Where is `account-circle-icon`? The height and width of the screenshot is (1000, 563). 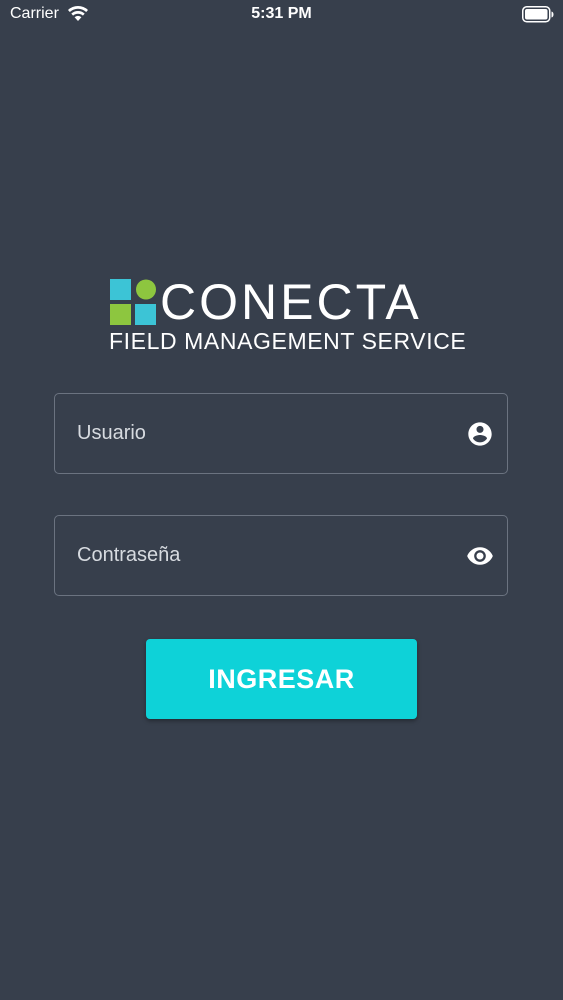
account-circle-icon is located at coordinates (480, 434).